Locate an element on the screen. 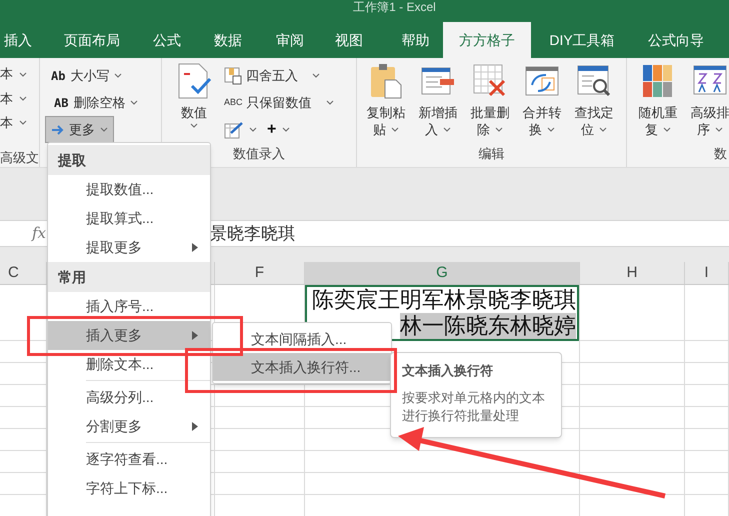 This screenshot has height=516, width=729. formula-text: 景晓李晓琪 is located at coordinates (252, 233).